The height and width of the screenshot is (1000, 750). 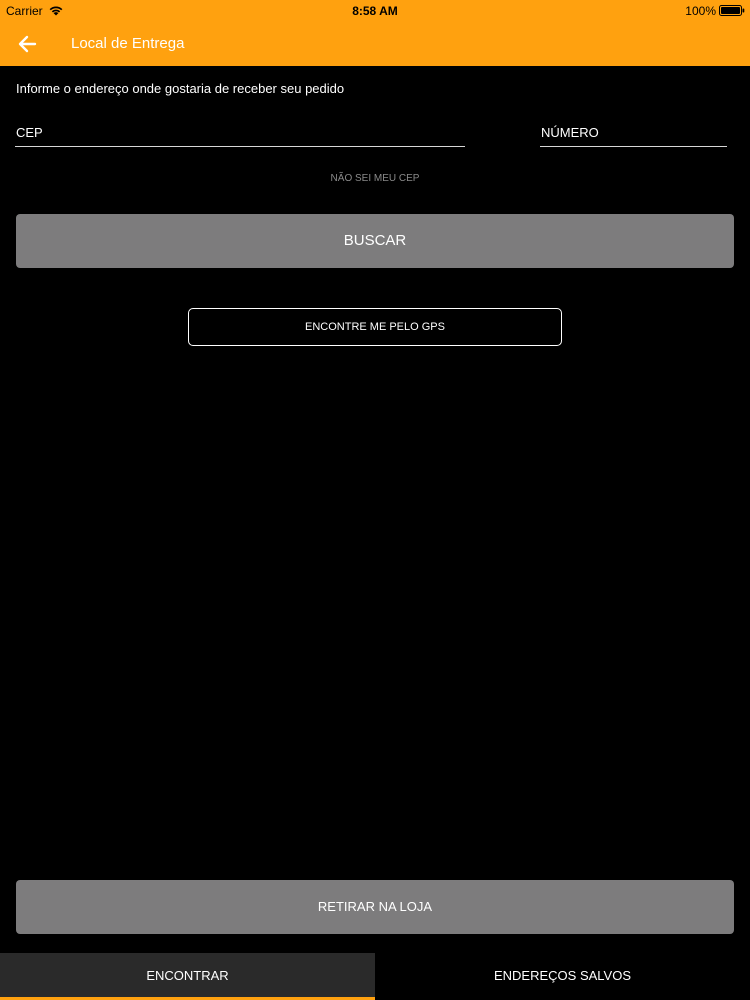 I want to click on tab-saved-addresses-label: ENDEREÇOS SALVOS, so click(x=562, y=975).